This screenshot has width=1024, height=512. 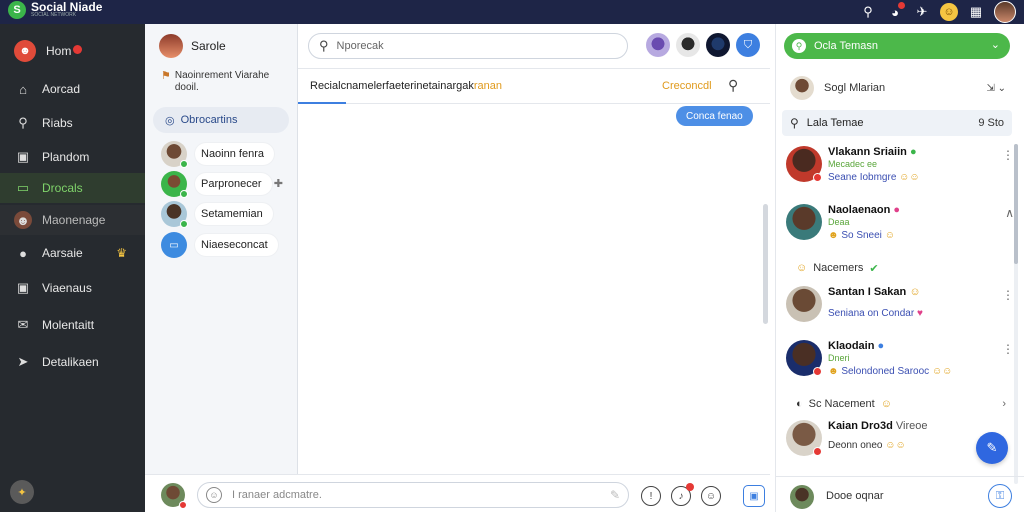 What do you see at coordinates (72, 325) in the screenshot?
I see `sidebar-item-molentaitt: ✉ Molentaitt` at bounding box center [72, 325].